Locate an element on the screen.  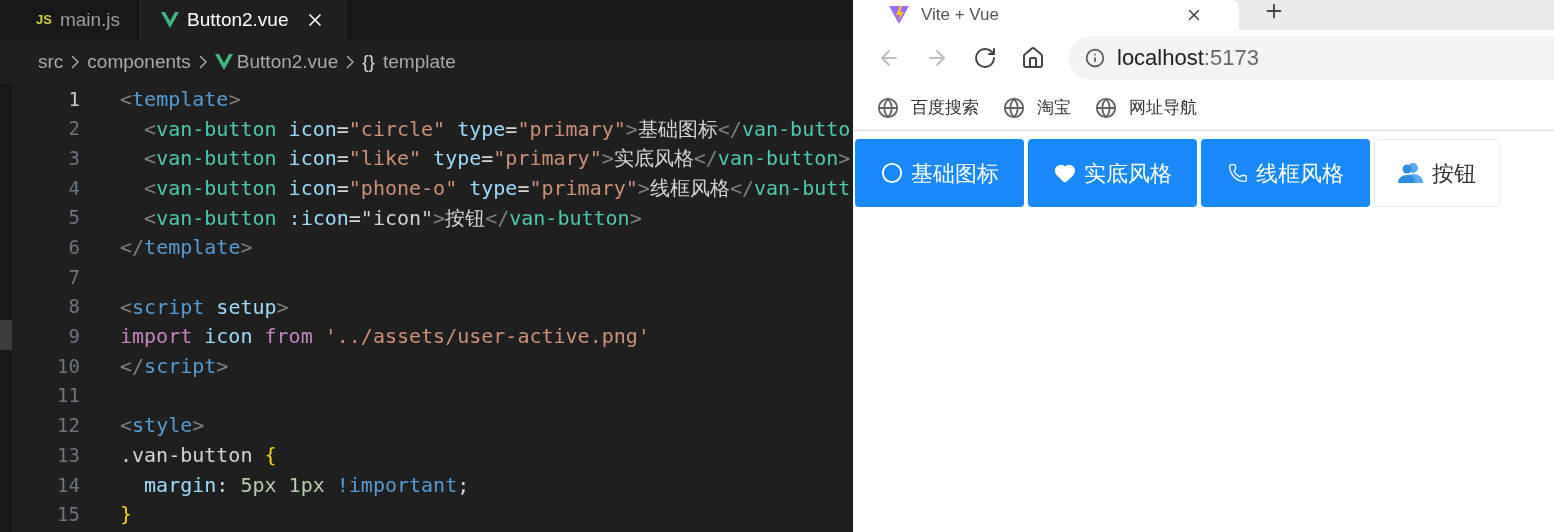
code-line: <van-button icon="circle" type="primary">基础图标</van-butto is located at coordinates (497, 128).